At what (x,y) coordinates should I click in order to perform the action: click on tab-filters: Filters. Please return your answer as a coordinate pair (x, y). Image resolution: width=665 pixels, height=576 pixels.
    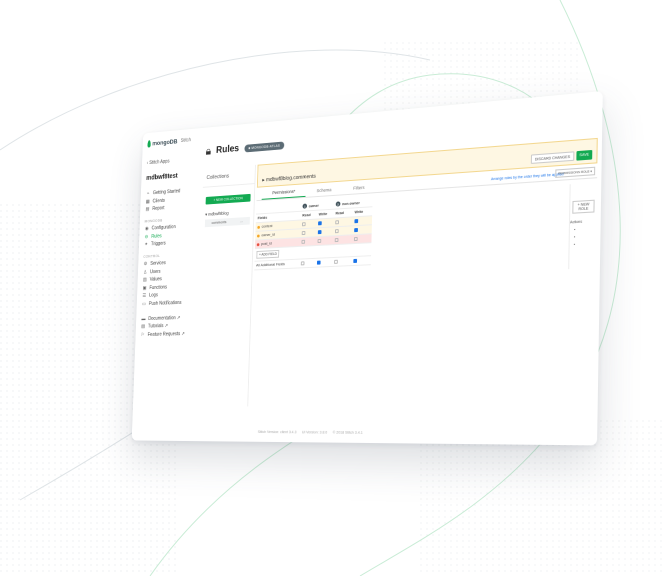
    Looking at the image, I should click on (359, 189).